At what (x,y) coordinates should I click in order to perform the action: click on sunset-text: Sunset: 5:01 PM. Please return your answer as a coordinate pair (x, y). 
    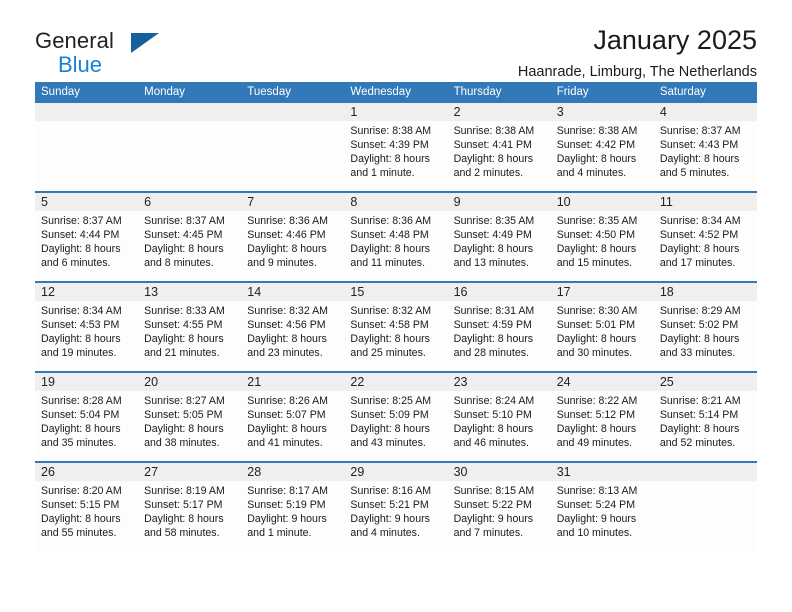
    Looking at the image, I should click on (596, 325).